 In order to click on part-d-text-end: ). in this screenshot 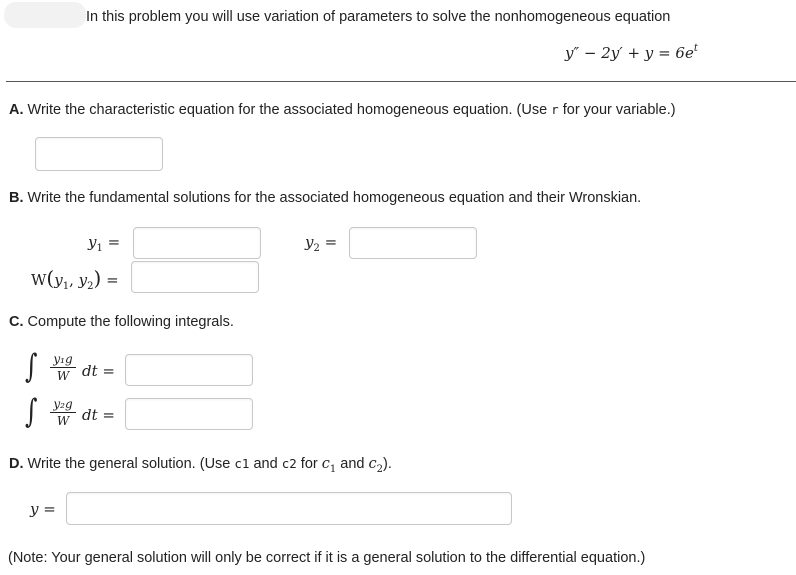, I will do `click(387, 464)`.